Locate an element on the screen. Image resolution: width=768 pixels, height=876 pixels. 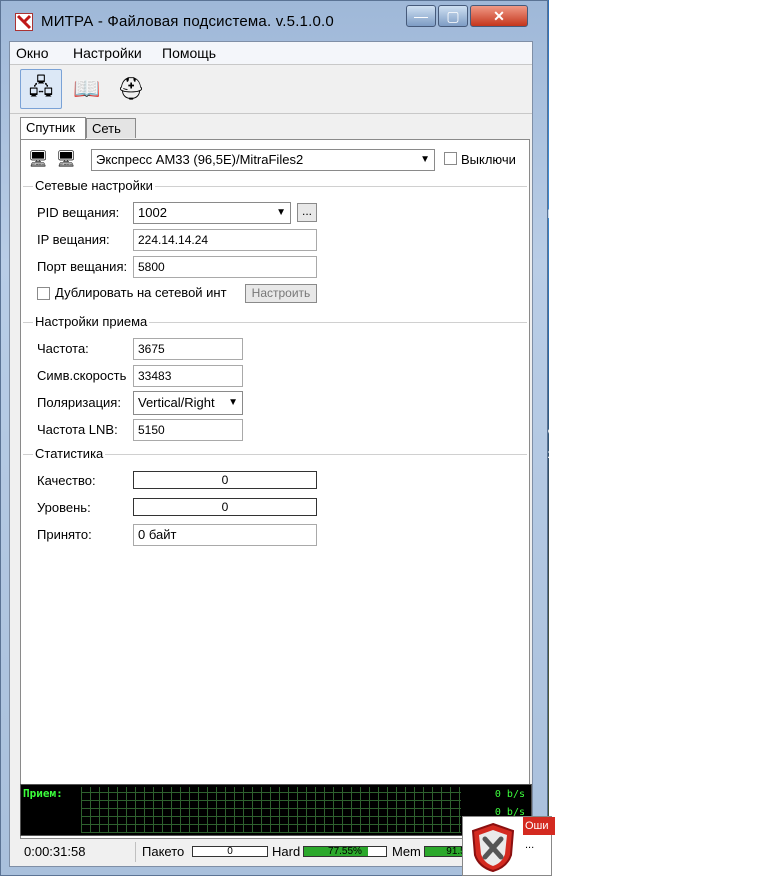
duplicate-label: Дублировать на сетевой инт is located at coordinates (141, 292).